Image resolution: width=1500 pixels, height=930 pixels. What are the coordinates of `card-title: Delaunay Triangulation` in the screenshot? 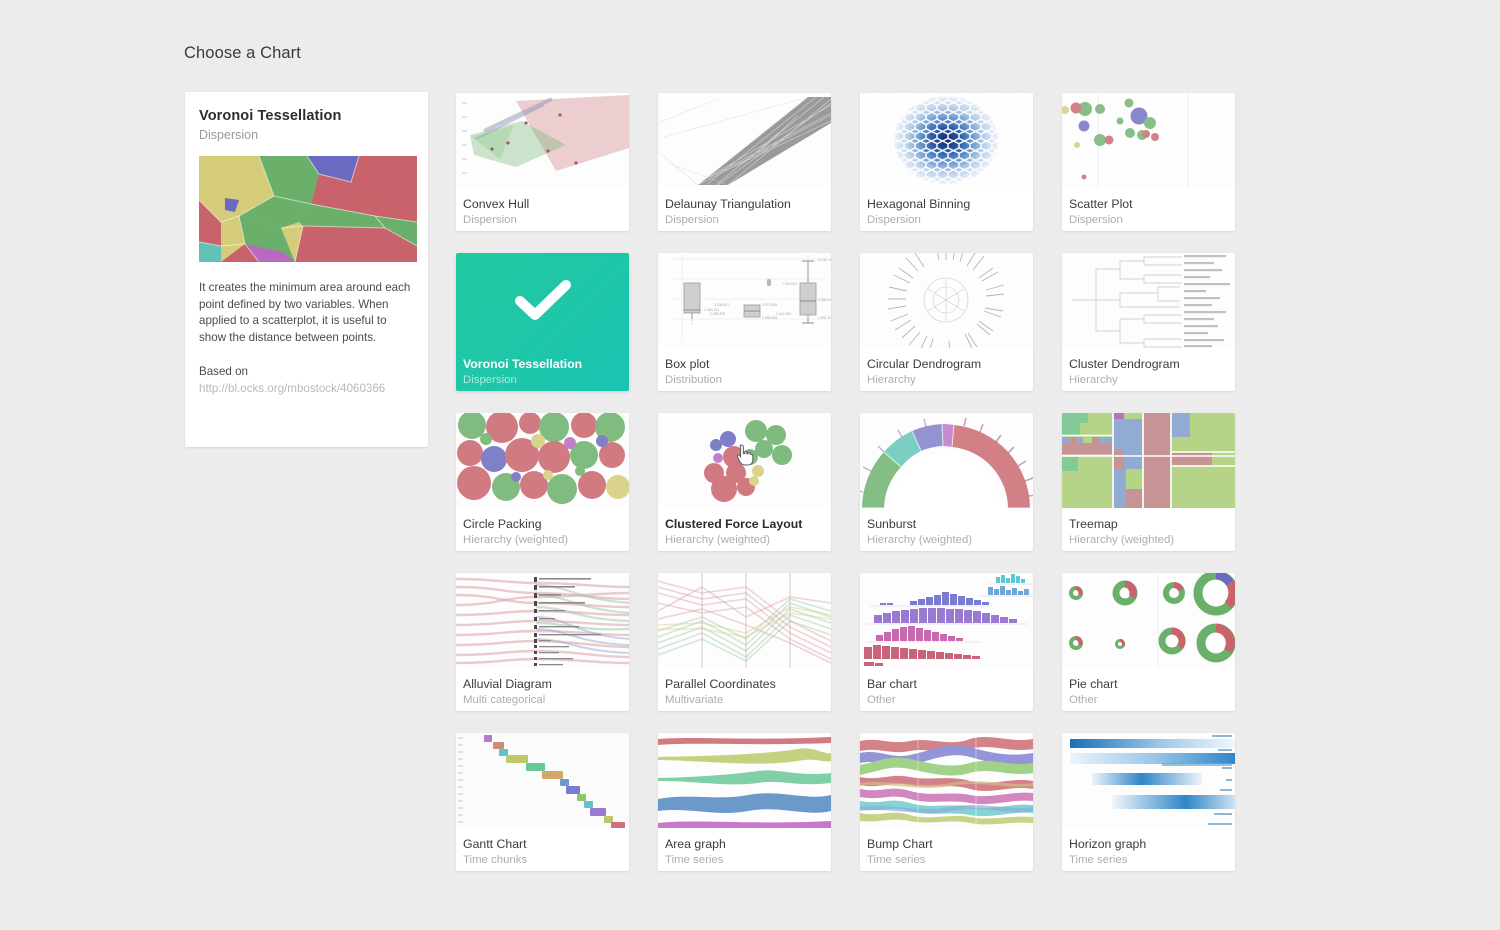 It's located at (728, 204).